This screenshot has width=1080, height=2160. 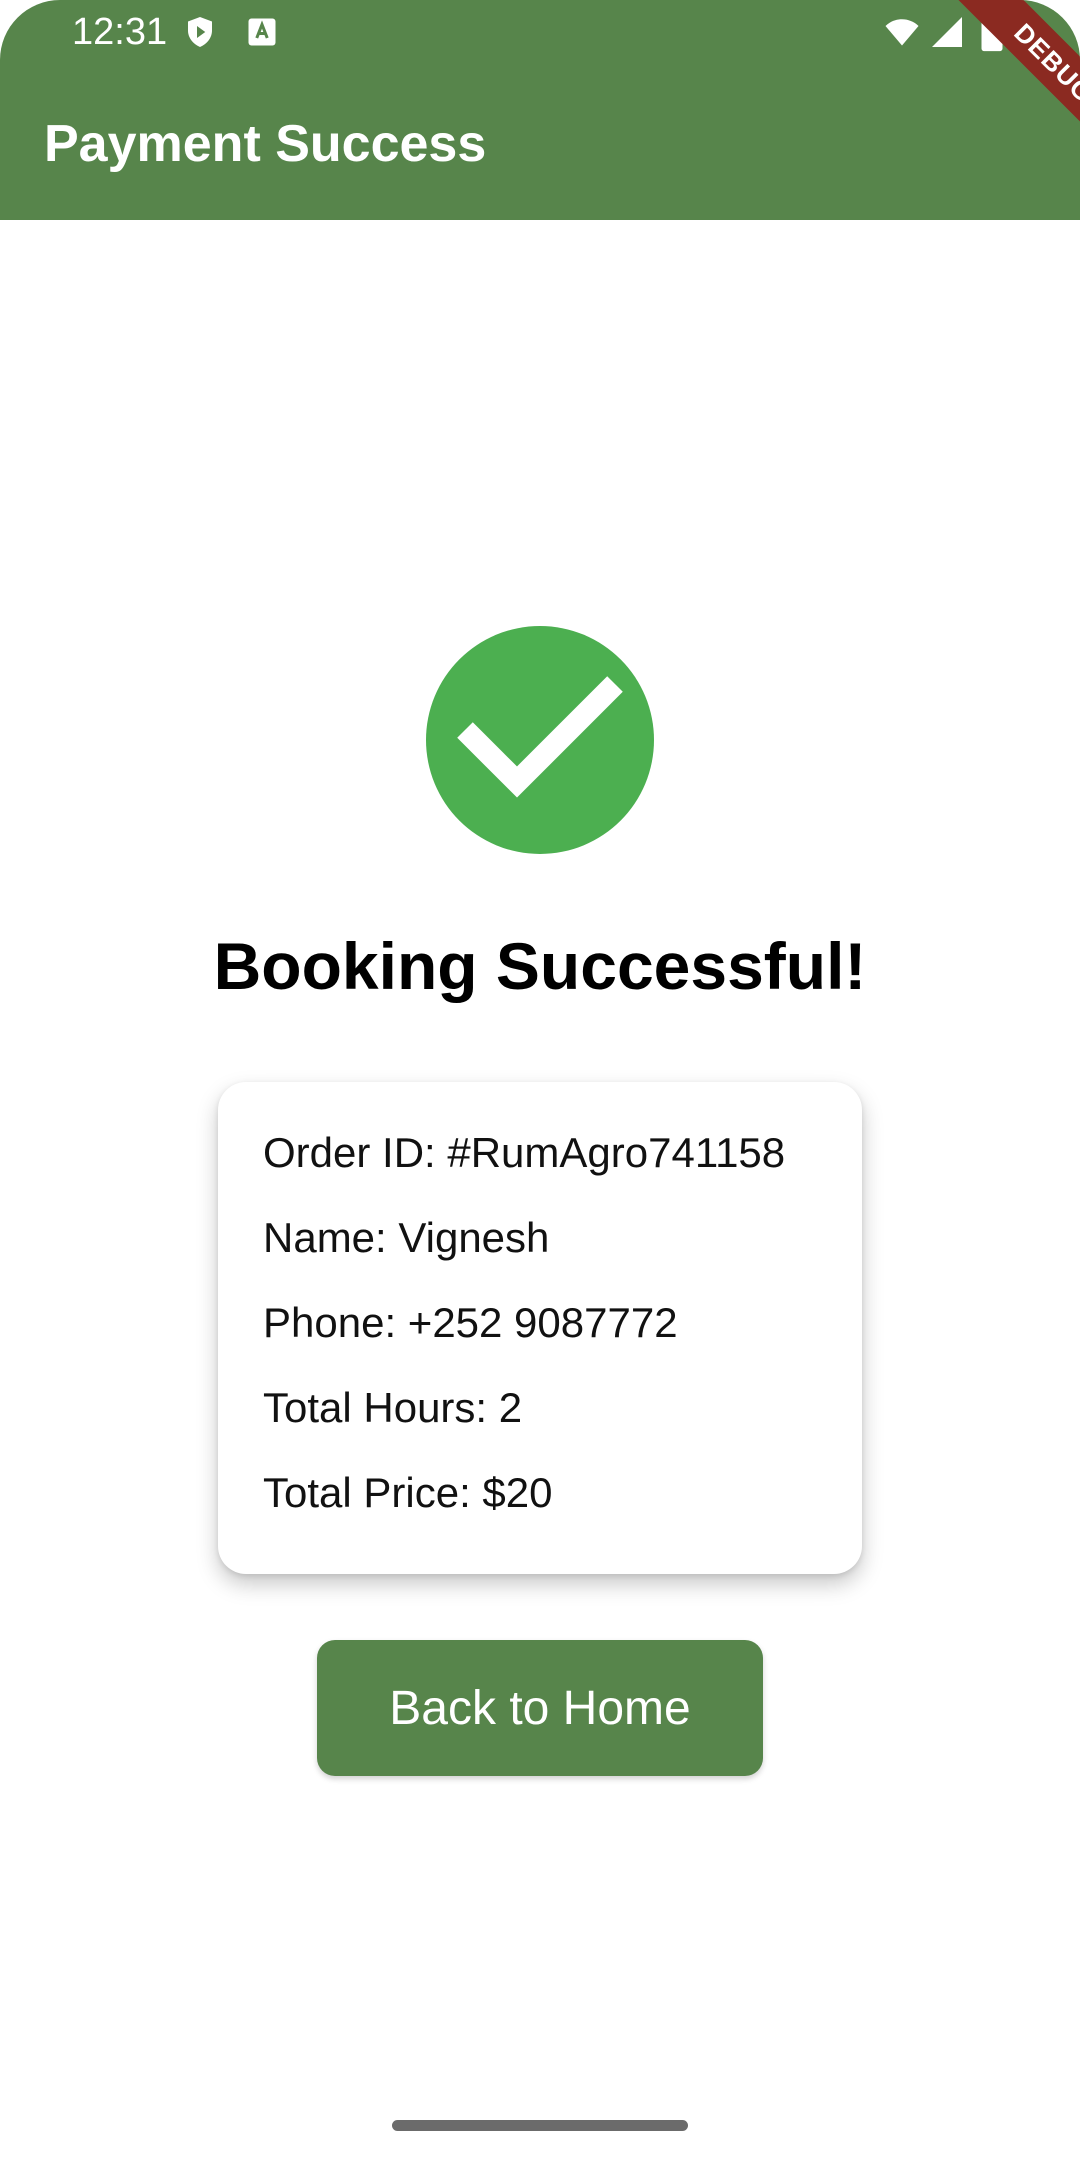 I want to click on app-header: 12:31 Payment Success DEBUG, so click(x=540, y=110).